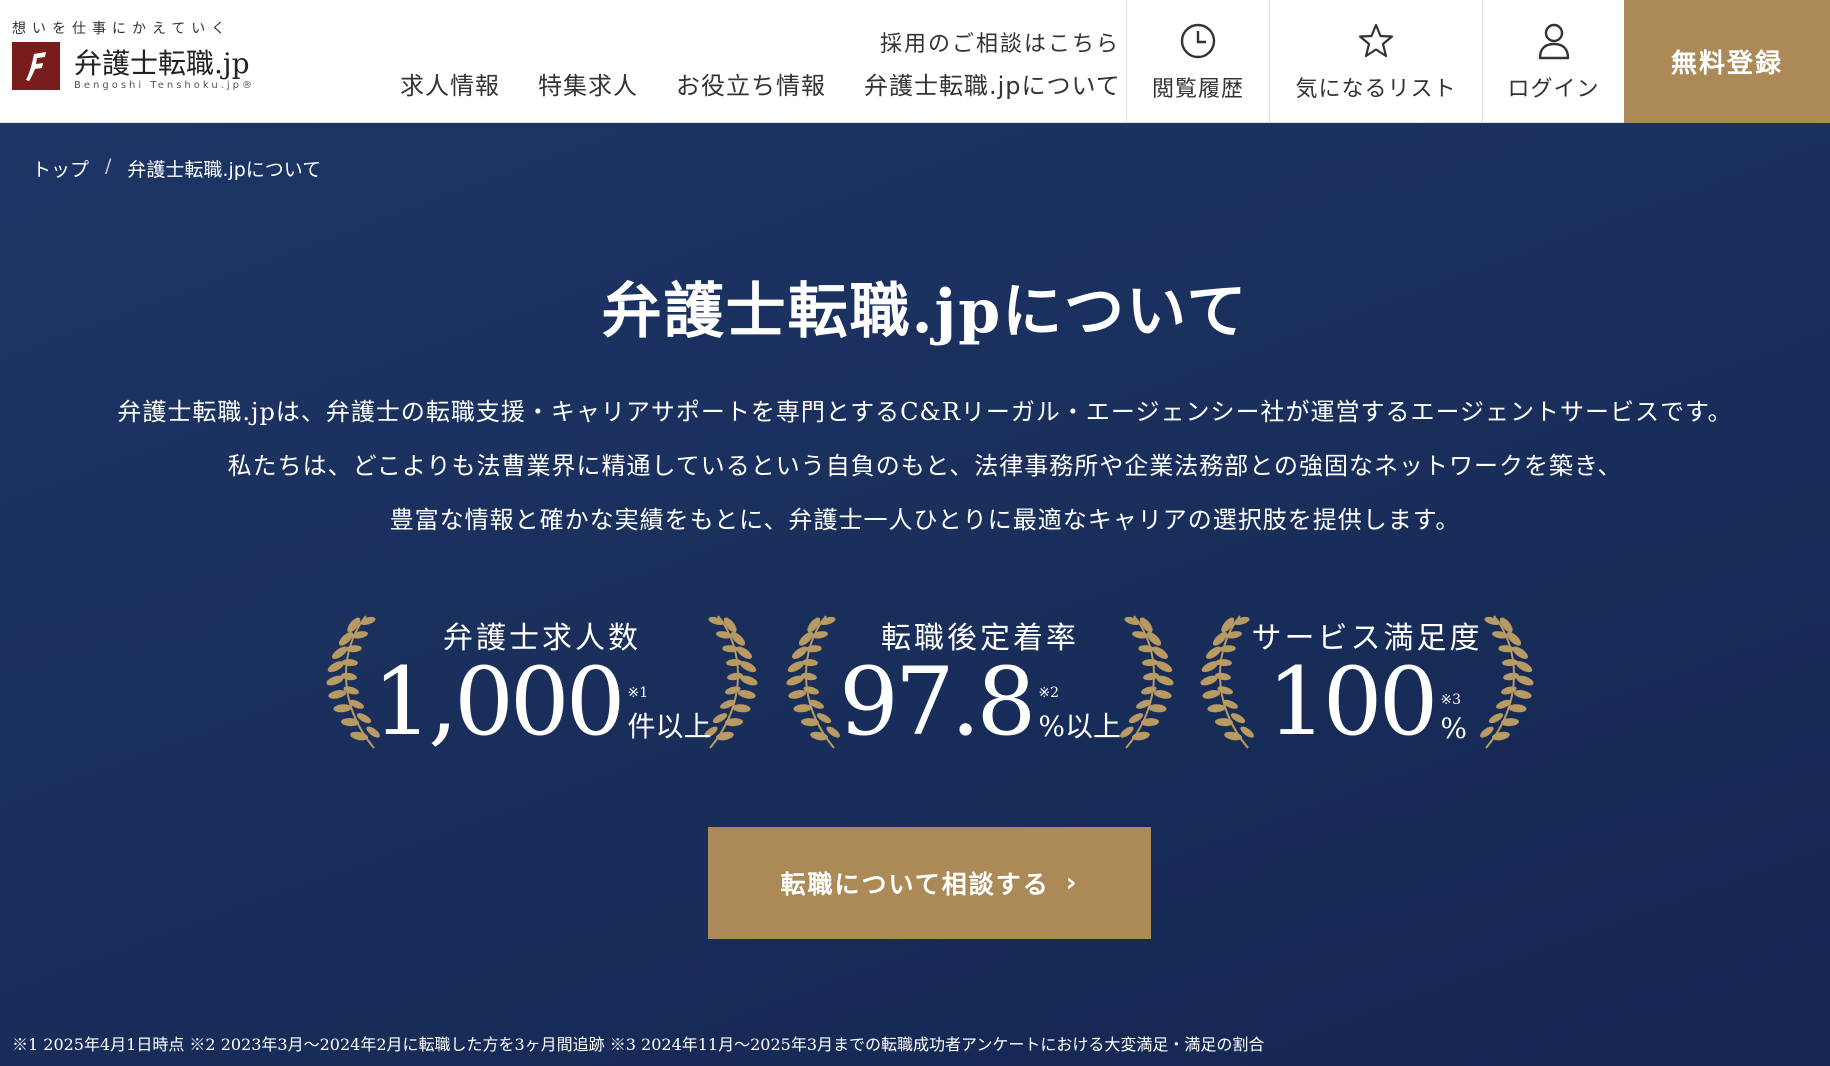  What do you see at coordinates (992, 83) in the screenshot?
I see `nav-about: 弁護士転職.jpについて` at bounding box center [992, 83].